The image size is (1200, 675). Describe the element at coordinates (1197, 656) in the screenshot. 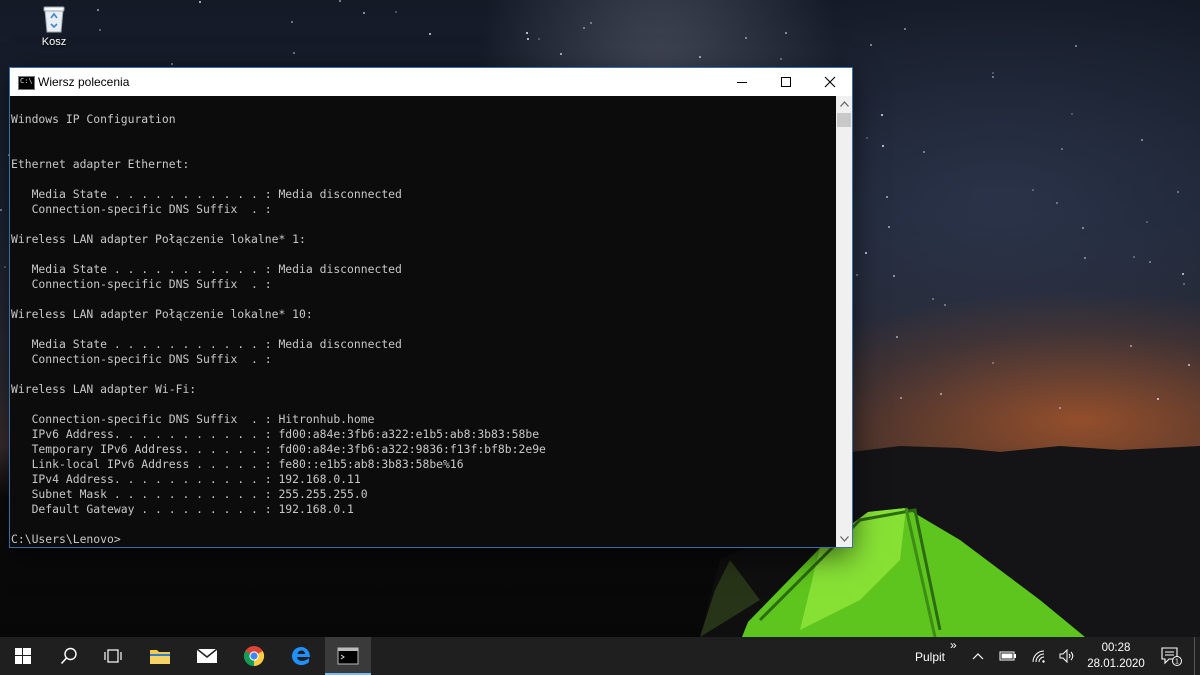

I see `show-desktop-button` at that location.